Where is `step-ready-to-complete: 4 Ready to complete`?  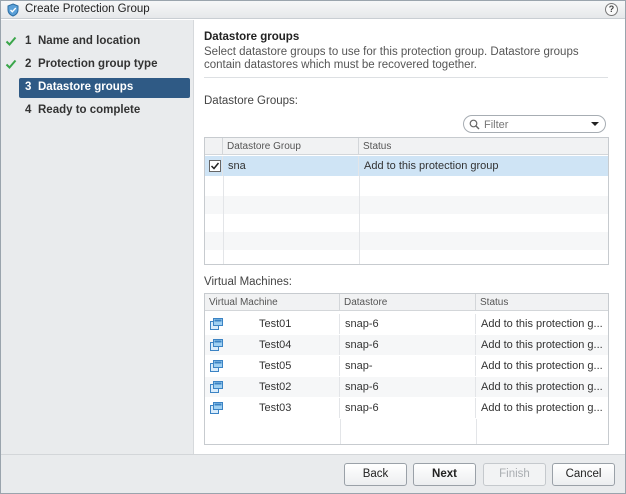
step-ready-to-complete: 4 Ready to complete is located at coordinates (97, 111).